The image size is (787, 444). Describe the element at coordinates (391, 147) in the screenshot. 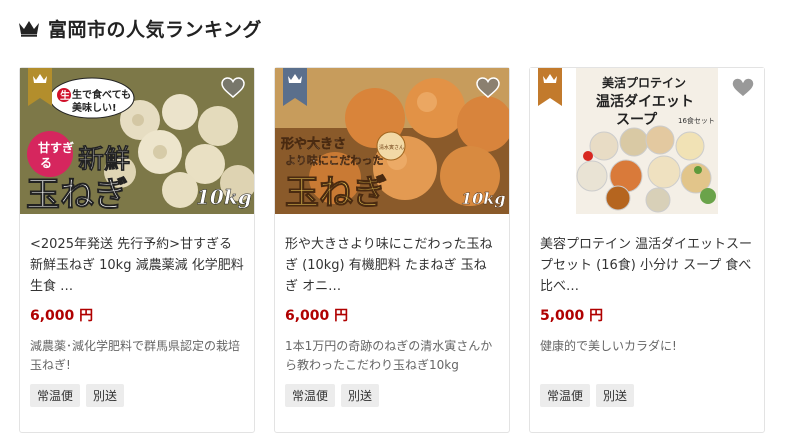

I see `svg-text: 清水寅さん` at that location.